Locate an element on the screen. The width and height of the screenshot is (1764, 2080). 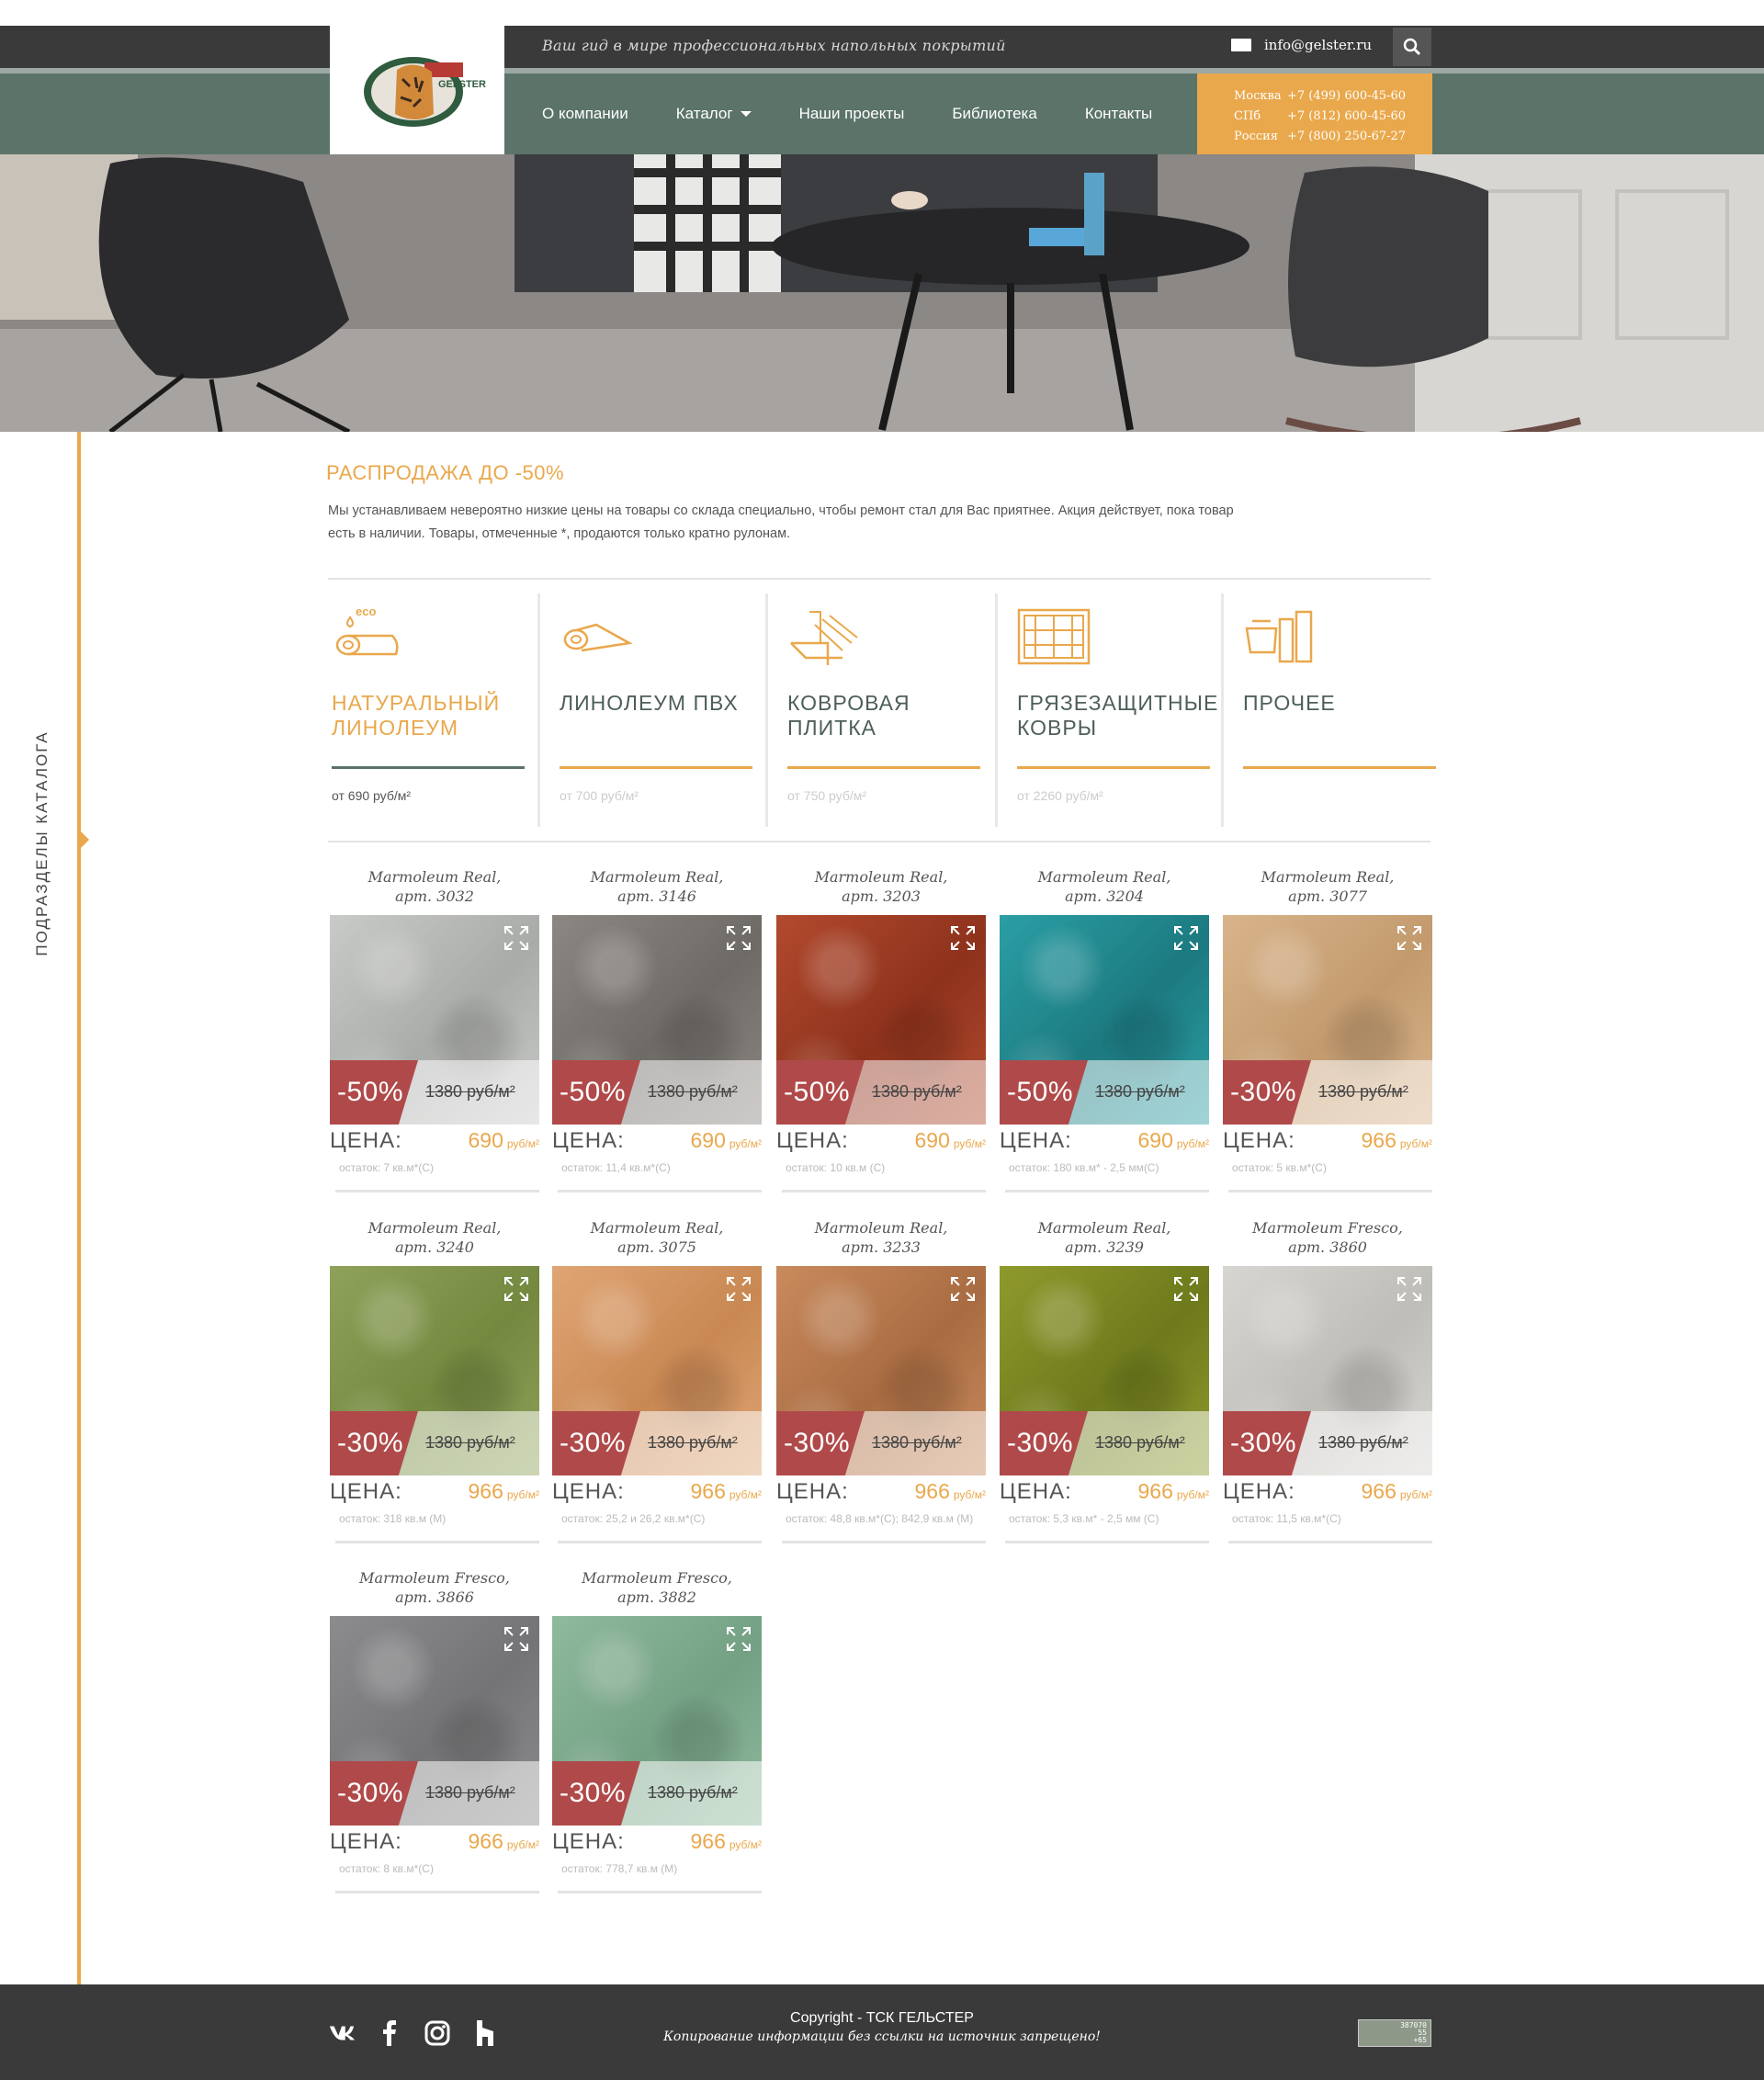
product-name: Marmoleum Fresco, арт. 3882 is located at coordinates (657, 1587).